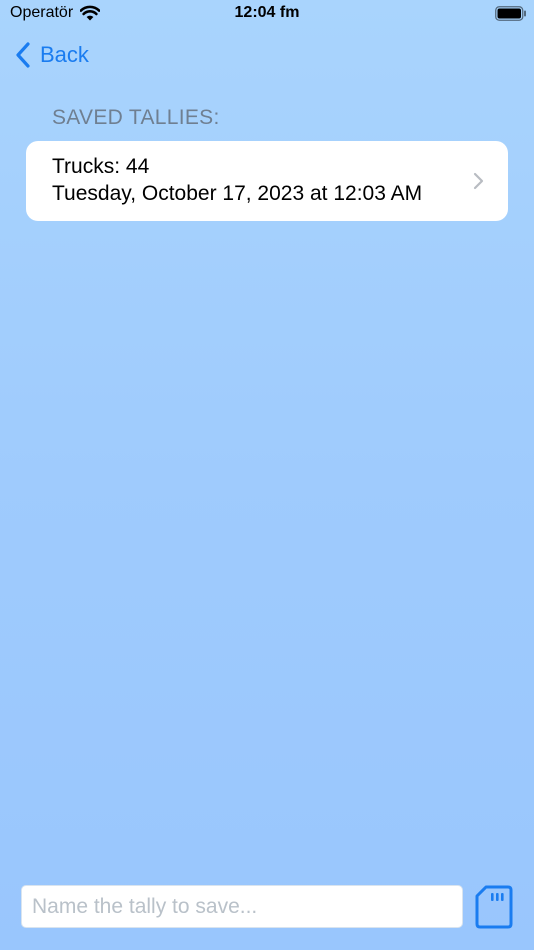 The width and height of the screenshot is (534, 950). I want to click on back-label: Back, so click(64, 54).